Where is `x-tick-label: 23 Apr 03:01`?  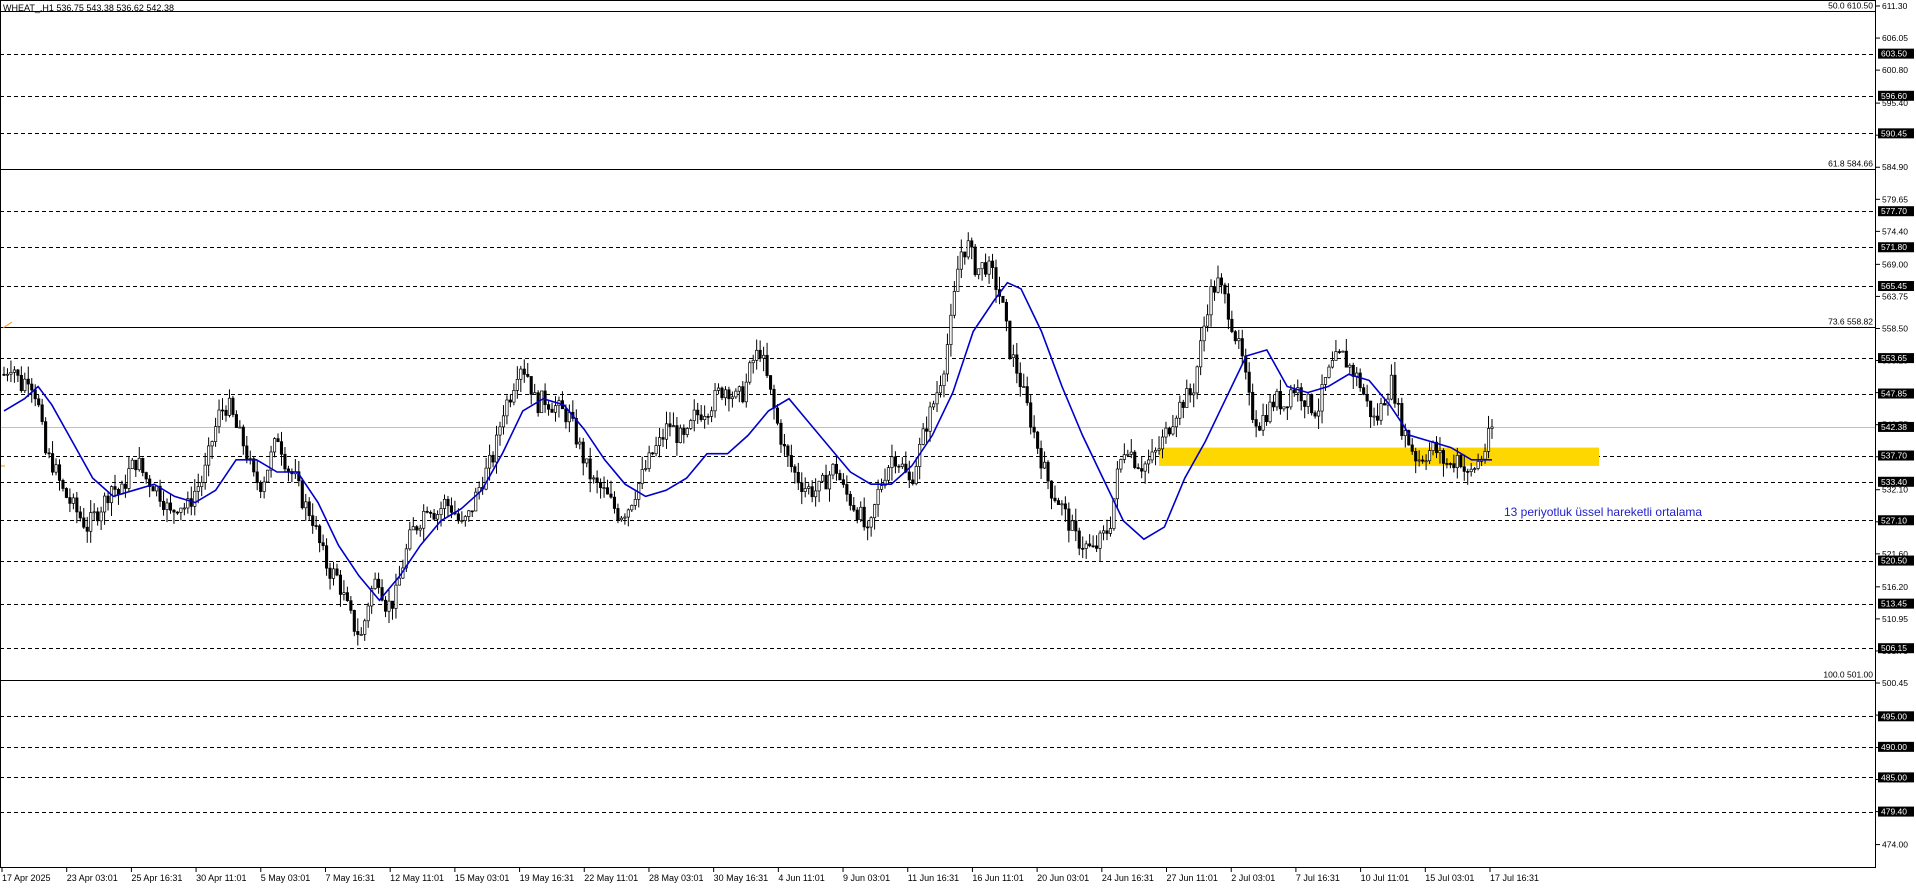
x-tick-label: 23 Apr 03:01 is located at coordinates (92, 878).